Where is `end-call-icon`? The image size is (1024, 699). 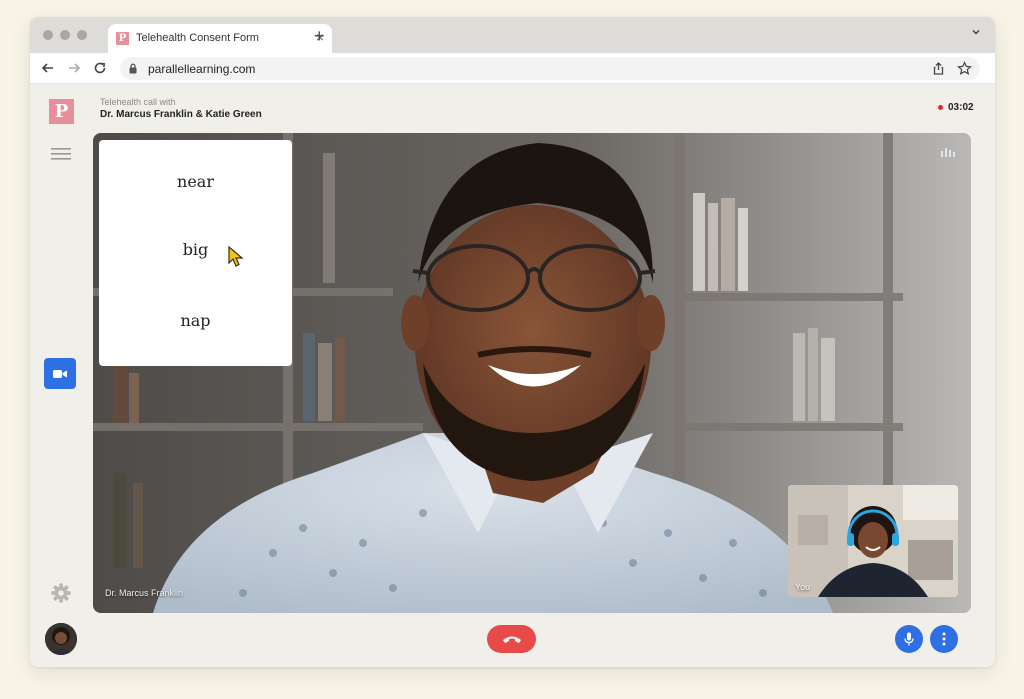 end-call-icon is located at coordinates (511, 639).